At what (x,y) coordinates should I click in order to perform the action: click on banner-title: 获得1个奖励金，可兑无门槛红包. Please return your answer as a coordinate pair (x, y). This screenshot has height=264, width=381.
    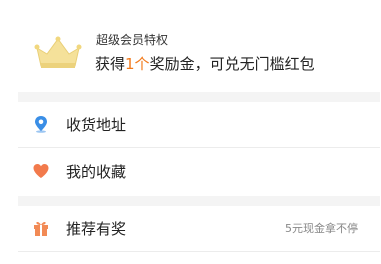
    Looking at the image, I should click on (205, 64).